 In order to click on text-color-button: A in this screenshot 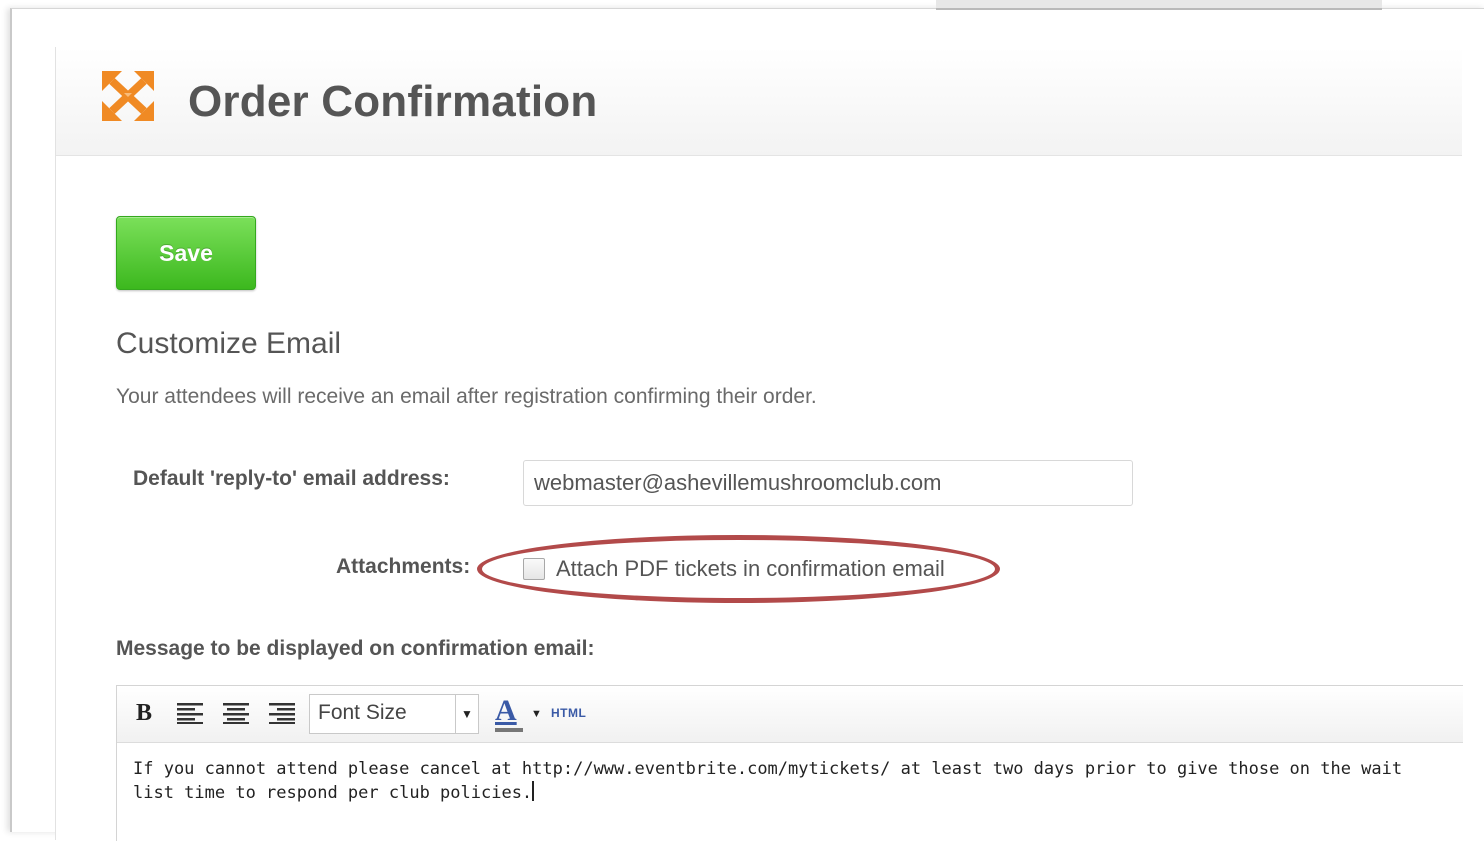, I will do `click(509, 713)`.